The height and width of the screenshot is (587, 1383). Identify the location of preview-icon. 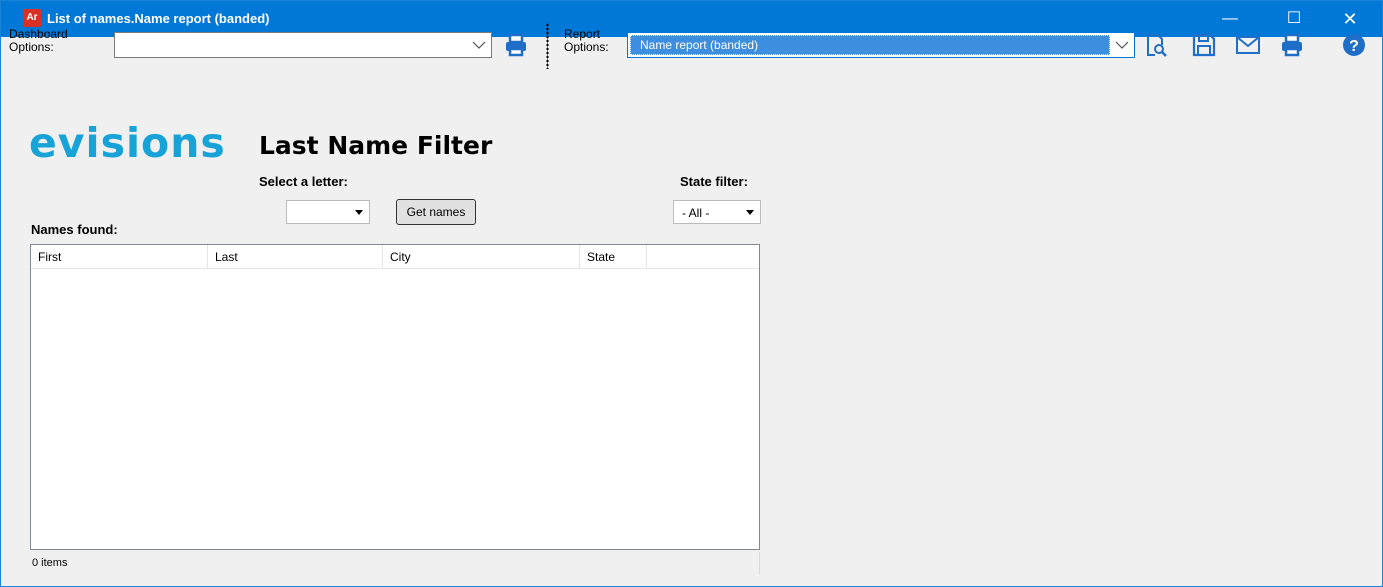
(1156, 45).